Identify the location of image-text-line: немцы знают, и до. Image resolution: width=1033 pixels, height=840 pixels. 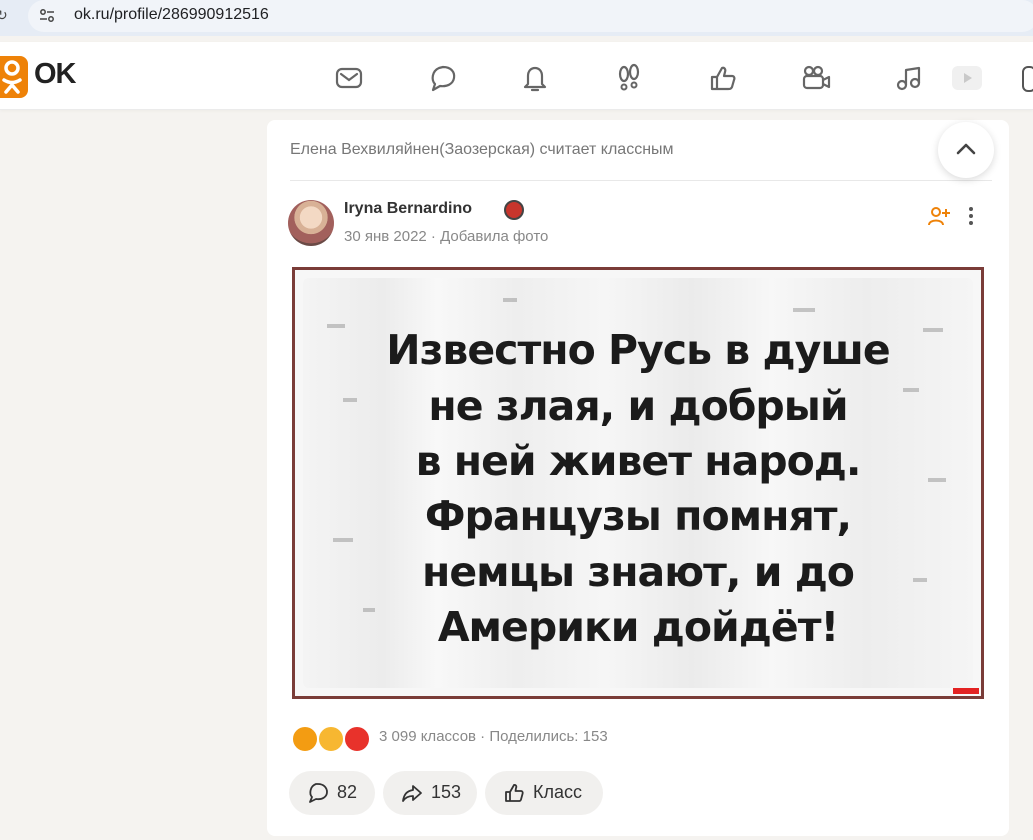
(638, 572).